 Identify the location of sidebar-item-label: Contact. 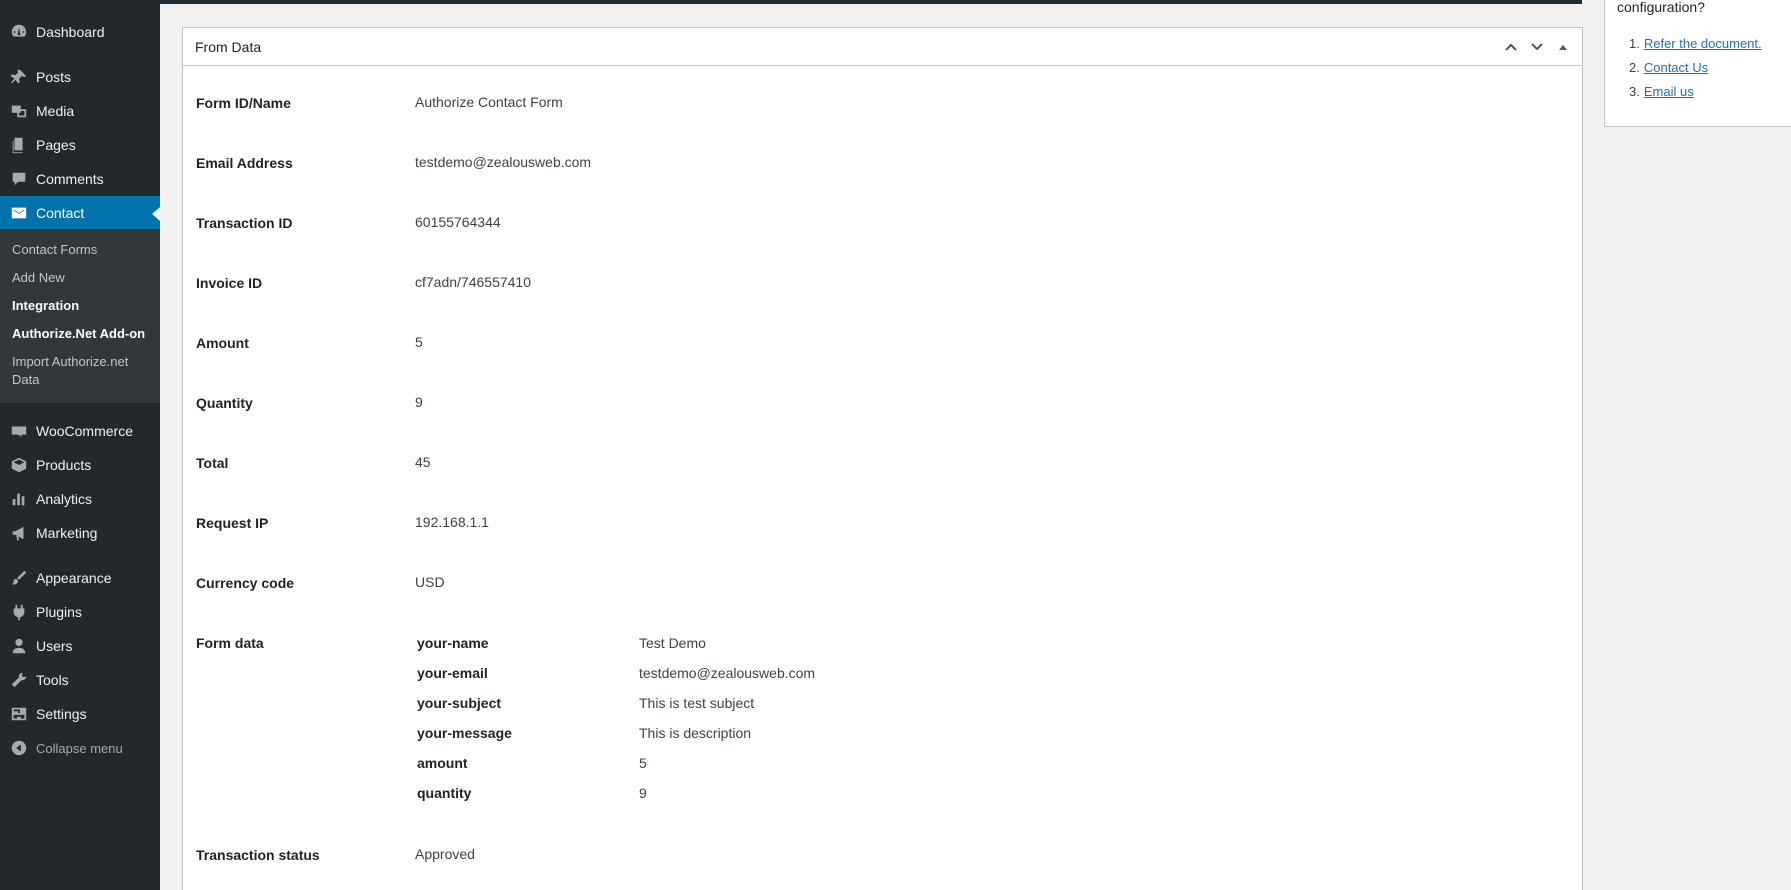
(60, 213).